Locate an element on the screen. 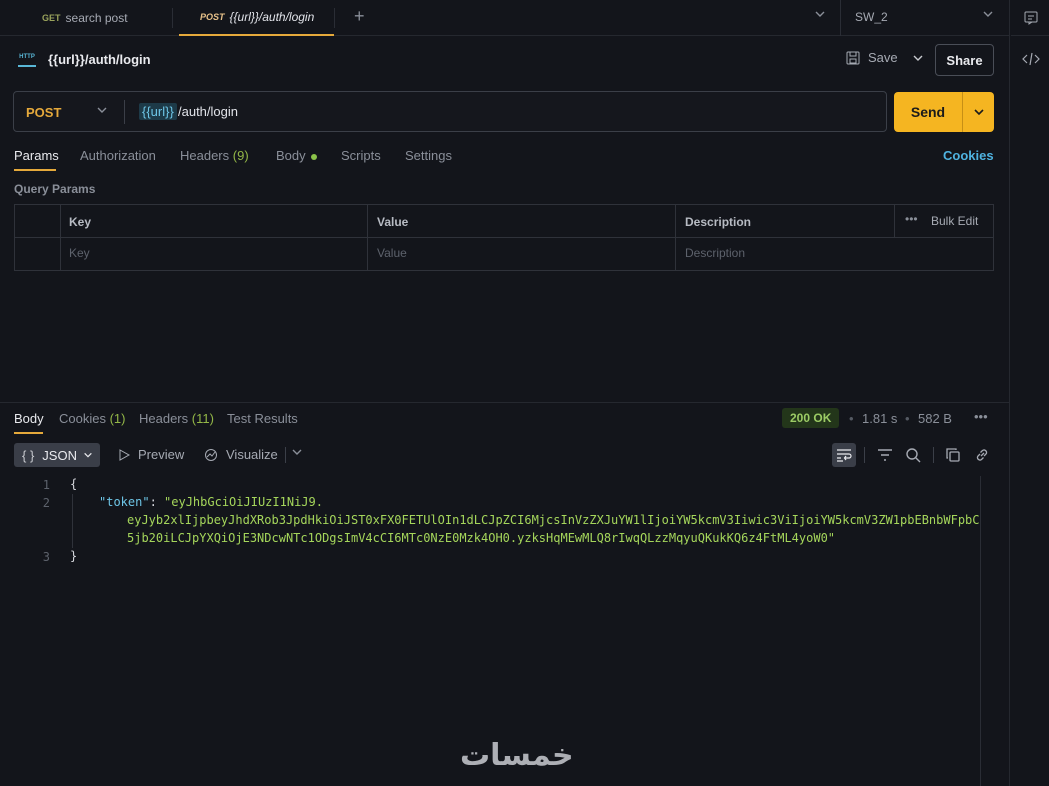  visualize-label: Visualize is located at coordinates (252, 454).